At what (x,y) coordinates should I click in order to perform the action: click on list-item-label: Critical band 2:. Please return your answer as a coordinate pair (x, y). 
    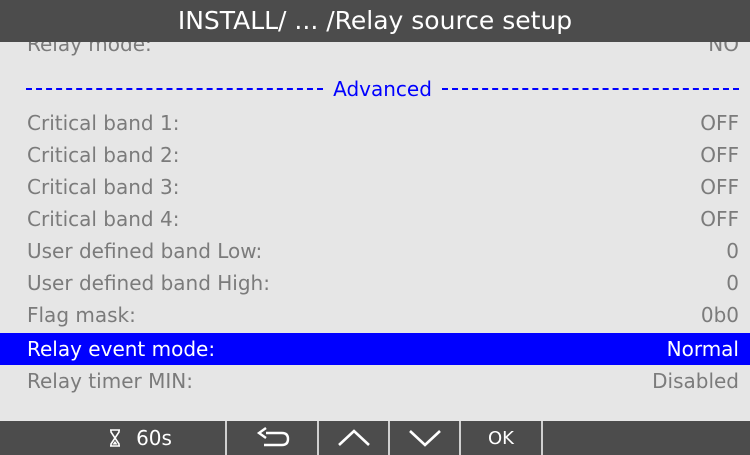
    Looking at the image, I should click on (103, 155).